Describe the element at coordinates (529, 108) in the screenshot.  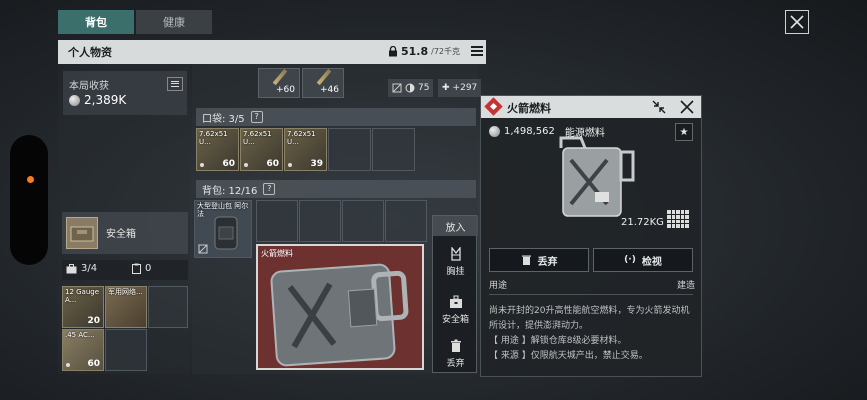
I see `detail-title: 火箭燃料` at that location.